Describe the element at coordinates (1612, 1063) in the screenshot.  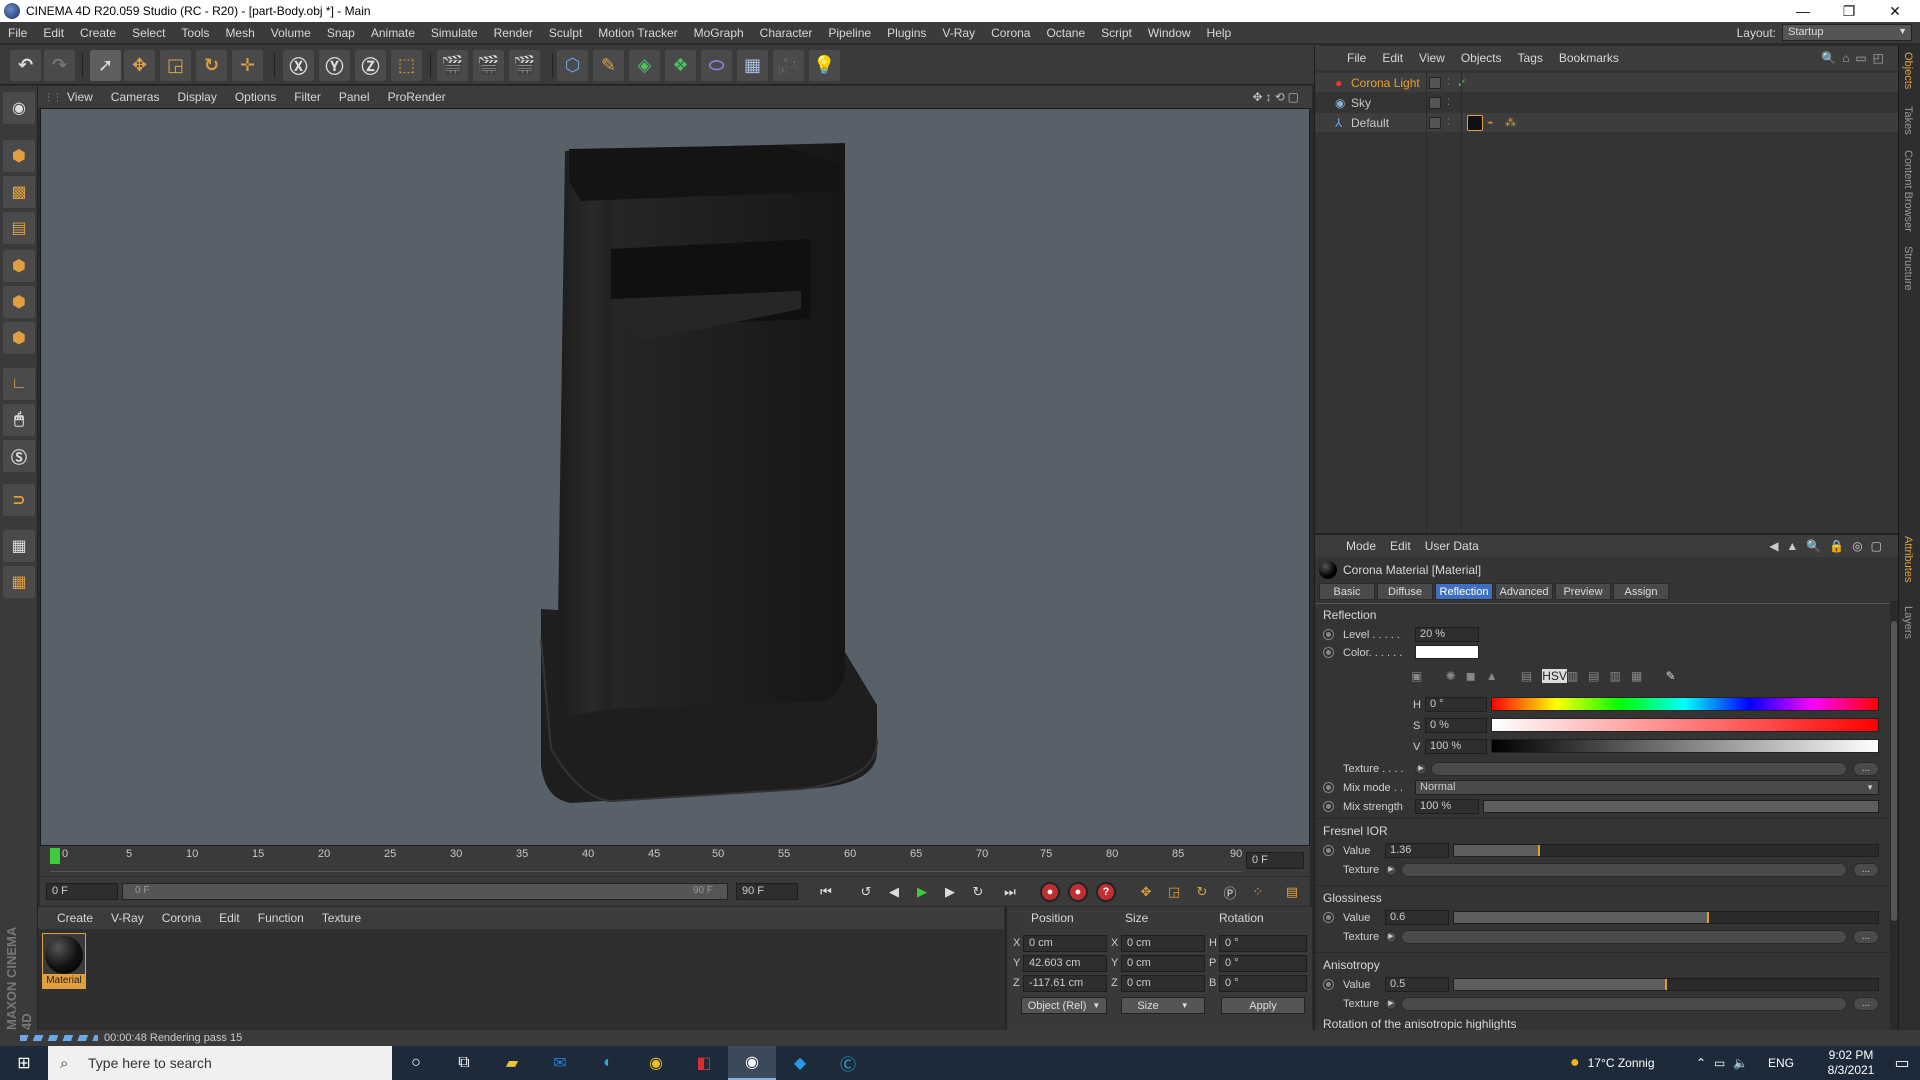
I see `weather-widget: ● 17°C Zonnig` at that location.